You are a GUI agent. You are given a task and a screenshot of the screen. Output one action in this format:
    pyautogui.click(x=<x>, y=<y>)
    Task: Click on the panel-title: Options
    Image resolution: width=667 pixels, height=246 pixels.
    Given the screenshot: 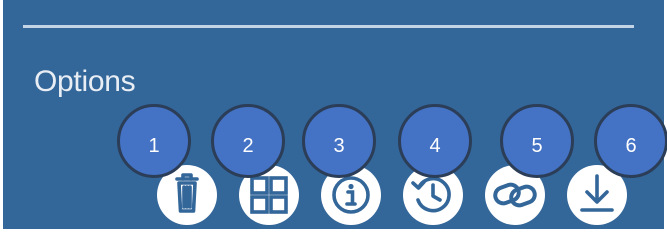 What is the action you would take?
    pyautogui.click(x=85, y=81)
    